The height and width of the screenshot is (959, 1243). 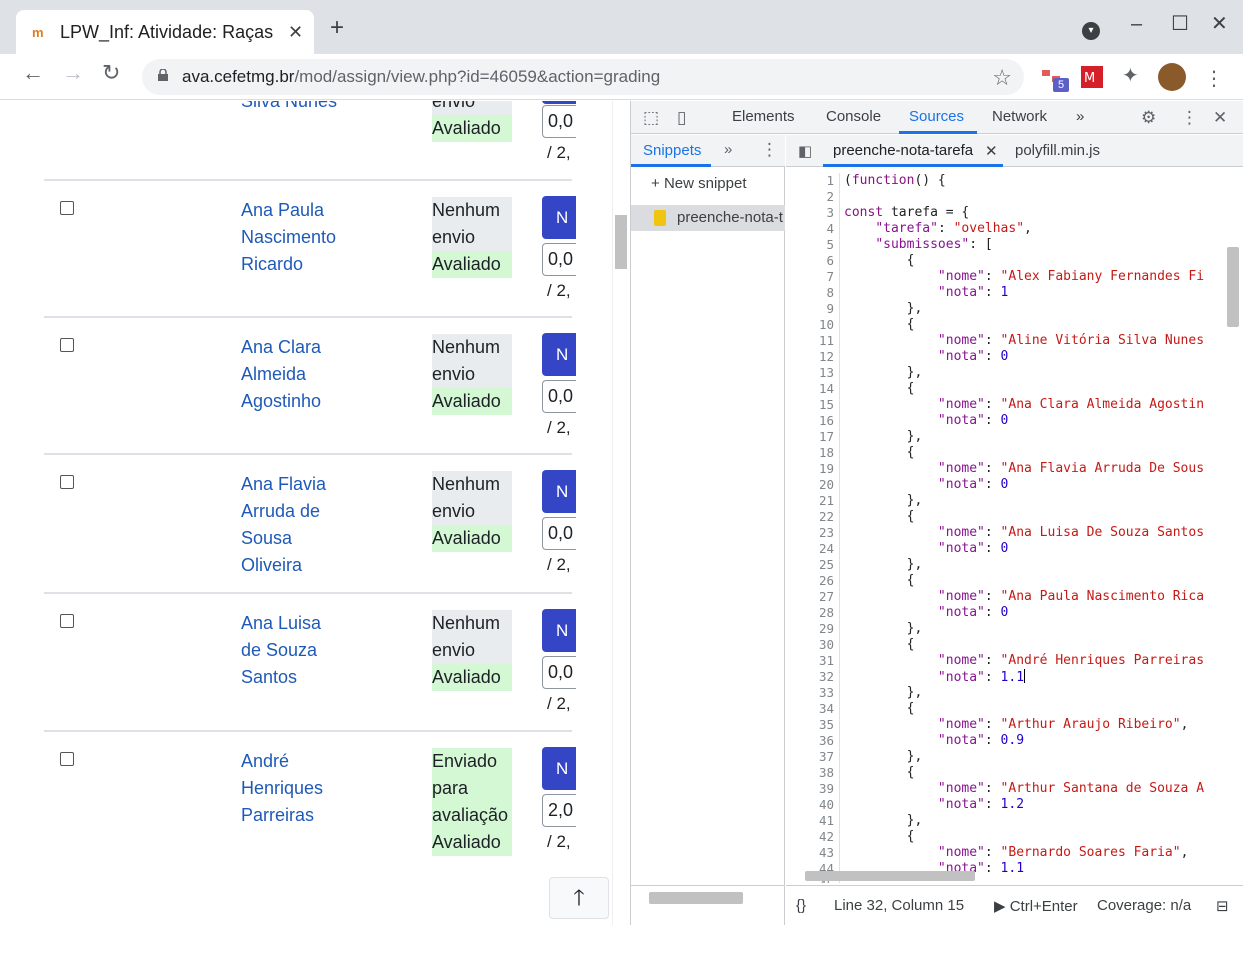 I want to click on line-number: 5, so click(x=830, y=244).